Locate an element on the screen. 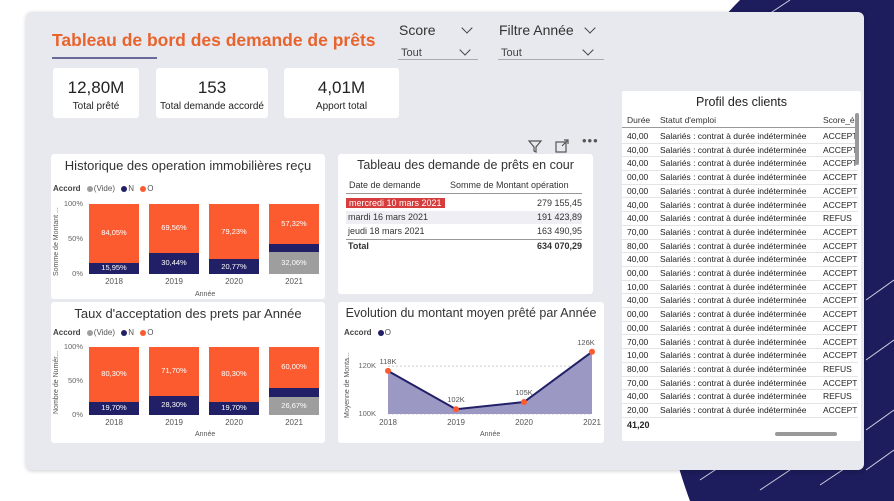  column-header-date: Date de demande is located at coordinates (385, 185).